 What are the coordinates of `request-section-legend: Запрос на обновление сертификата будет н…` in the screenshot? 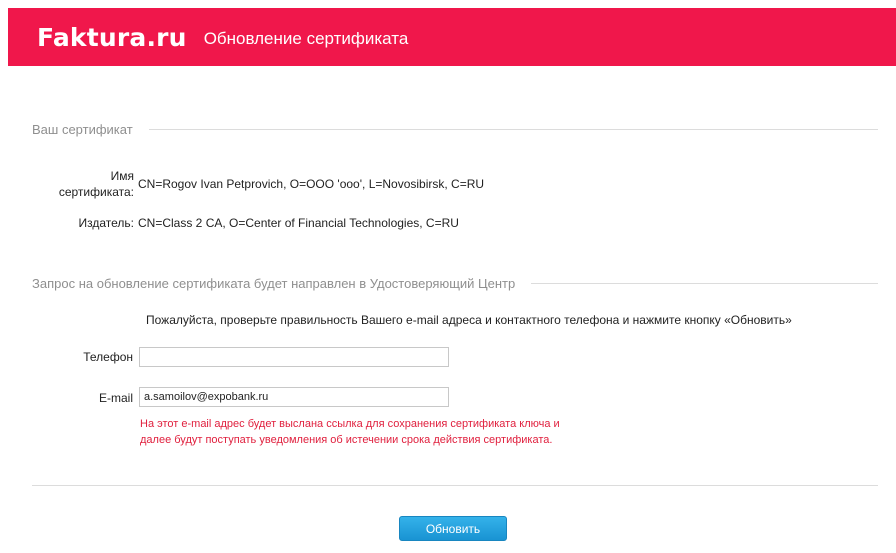 It's located at (455, 283).